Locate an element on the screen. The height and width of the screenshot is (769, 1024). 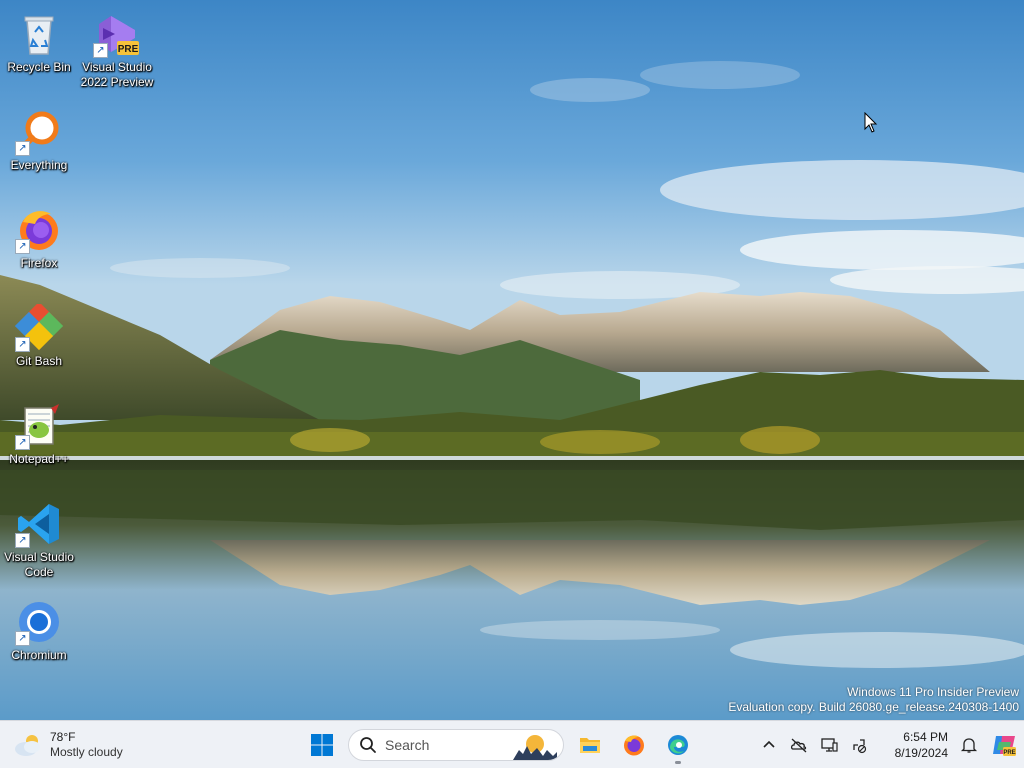
network-tray-button is located at coordinates (859, 745).